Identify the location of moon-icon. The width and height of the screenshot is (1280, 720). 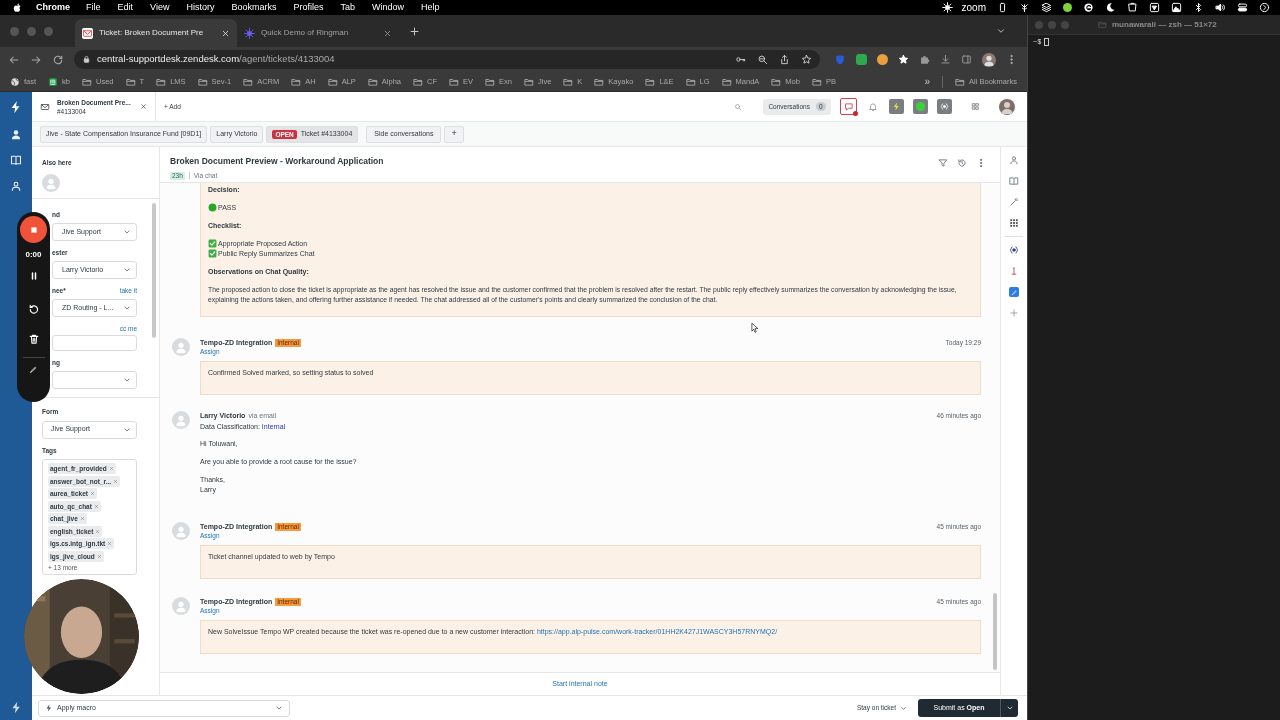
(1110, 7).